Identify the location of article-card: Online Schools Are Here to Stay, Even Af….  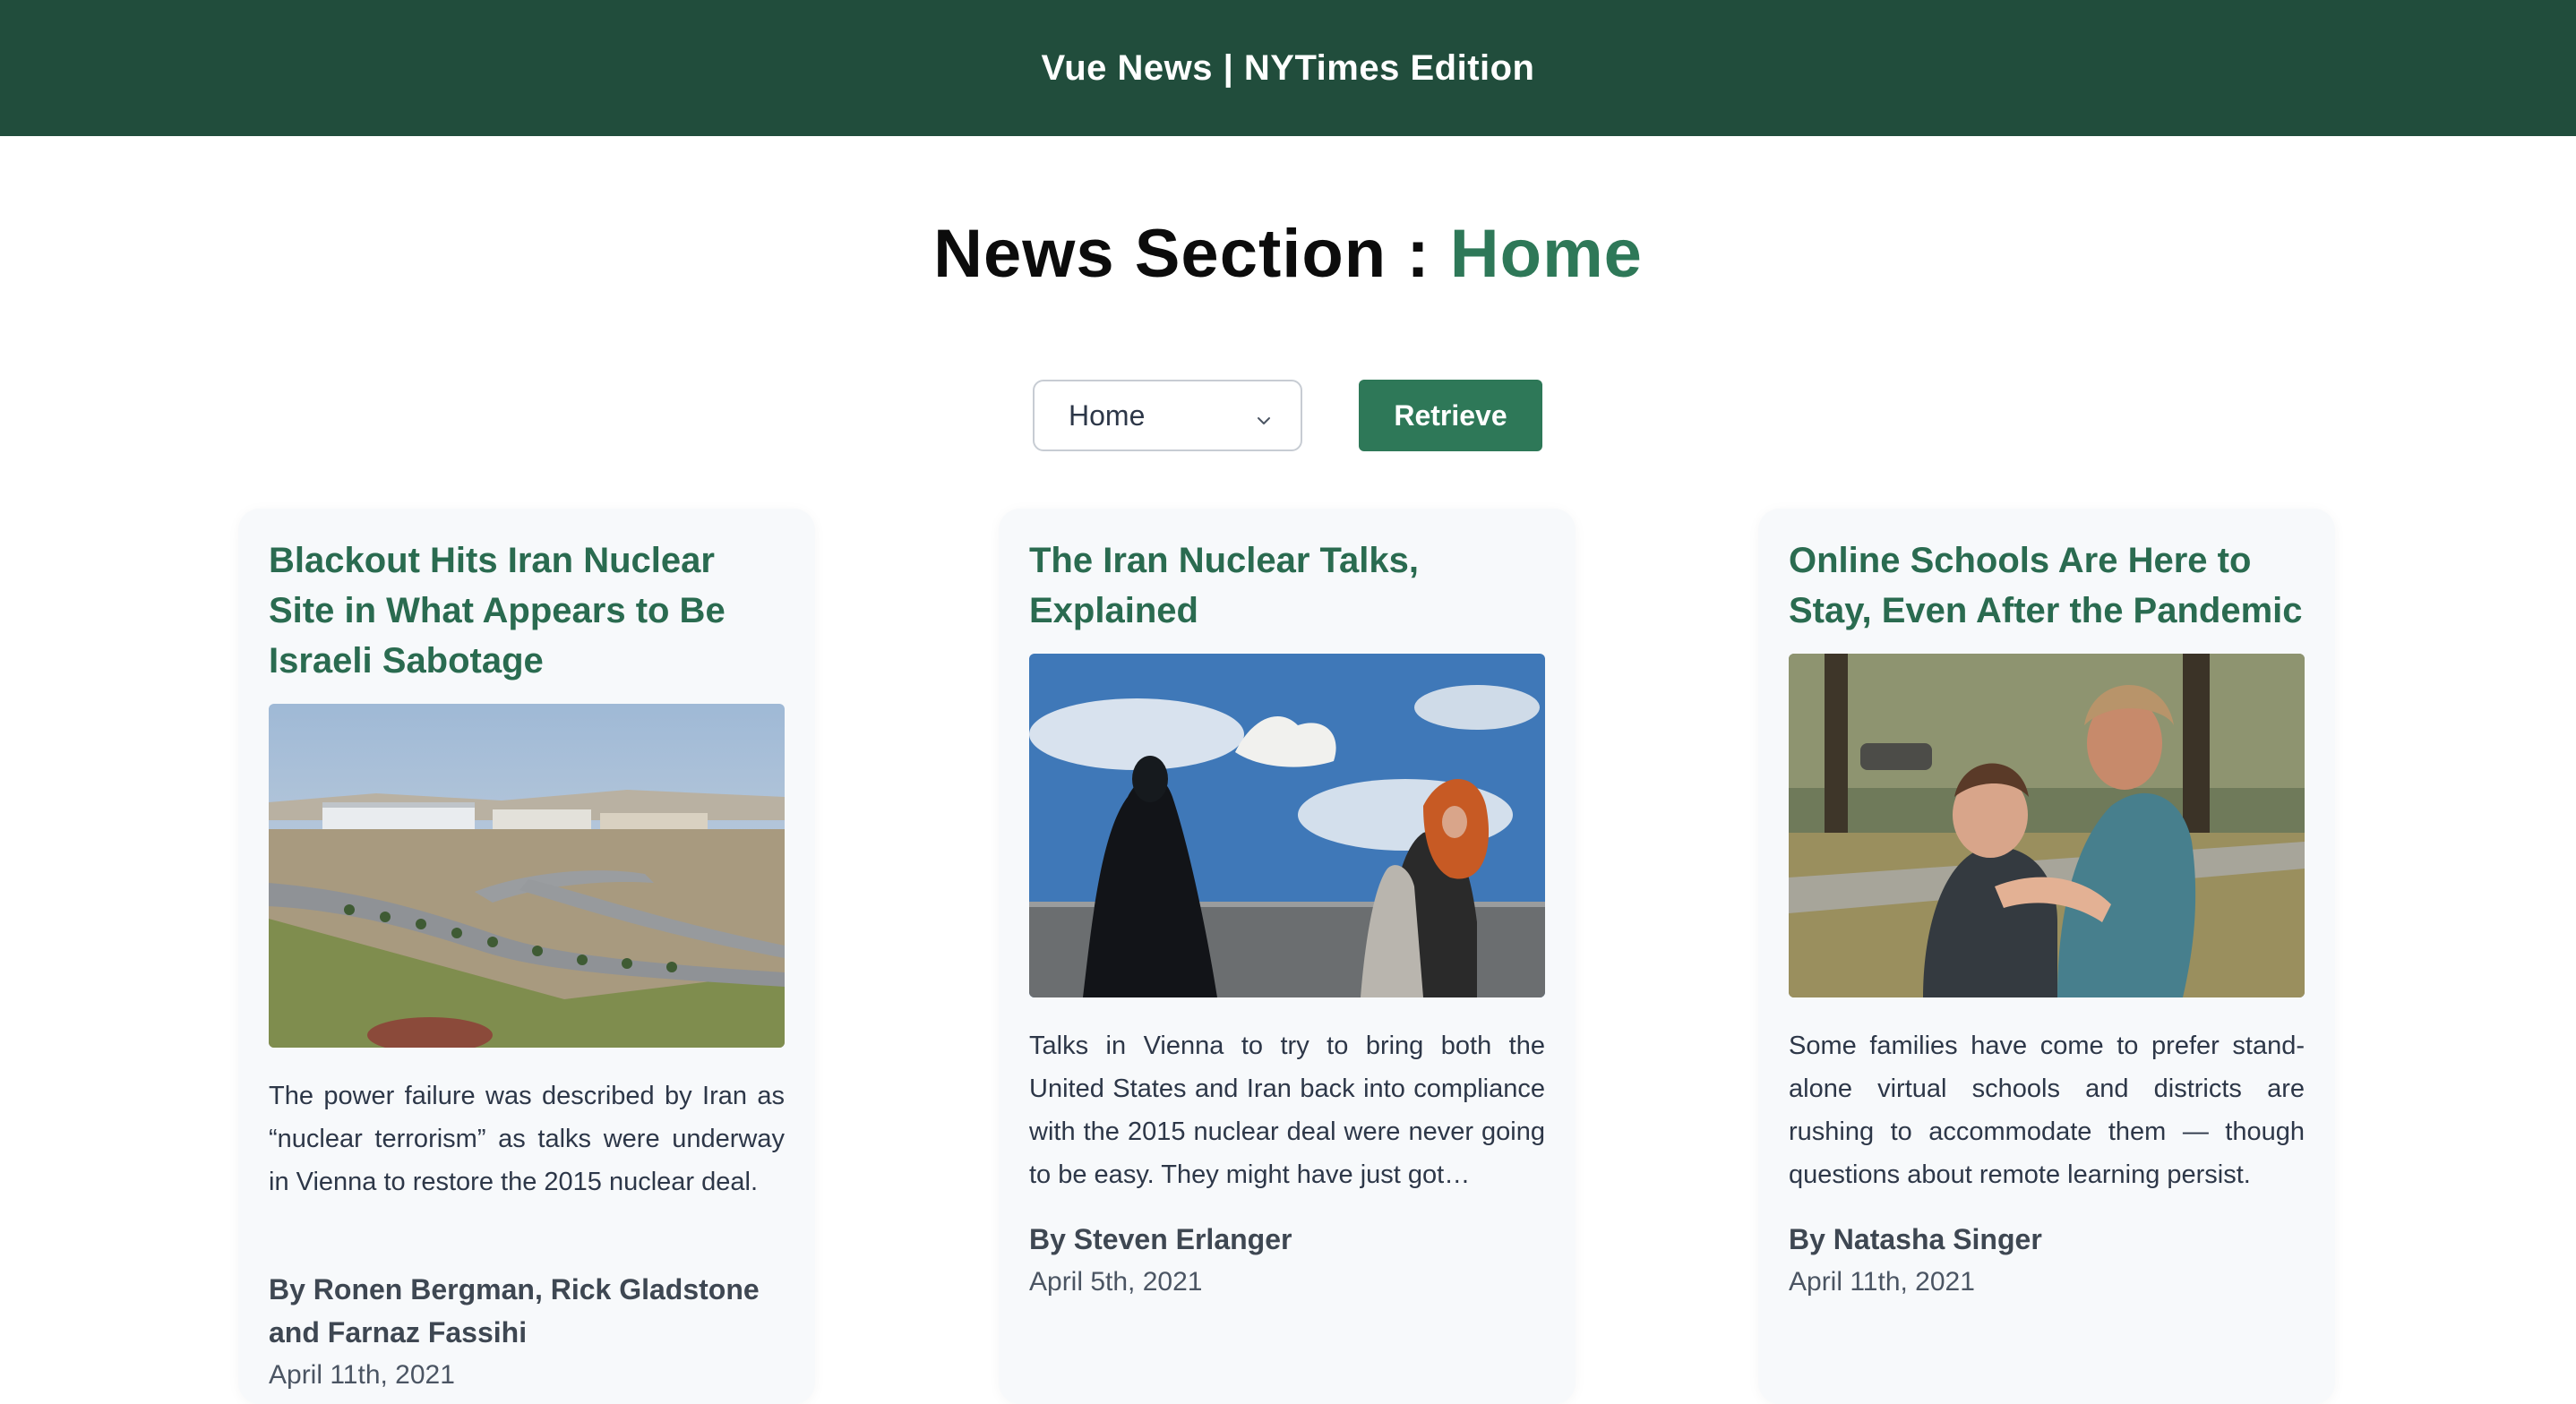
(2046, 956).